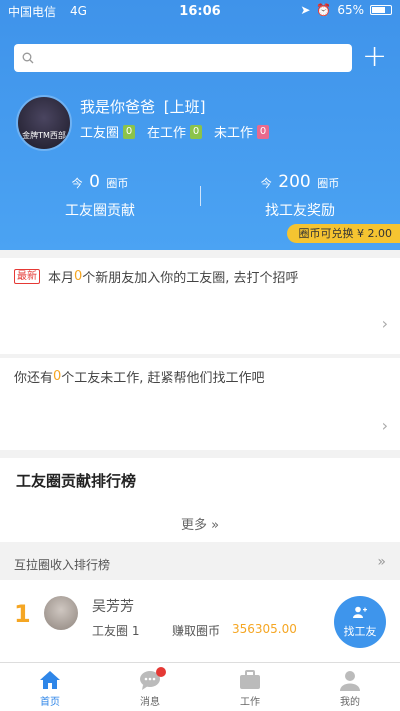 The image size is (400, 711). Describe the element at coordinates (100, 196) in the screenshot. I see `stat-contribution: 今 0 圈币 工友圈贡献` at that location.